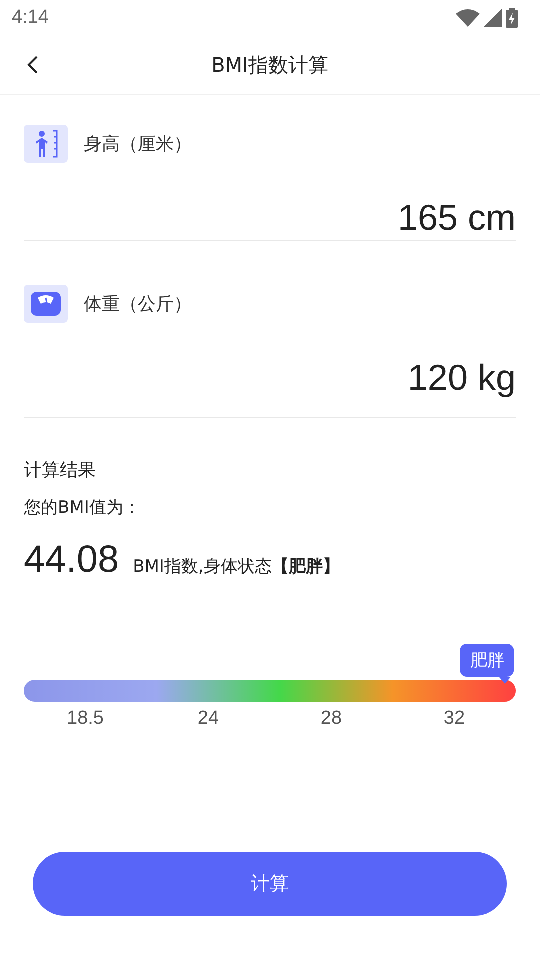  I want to click on section-heading: 计算结果, so click(60, 470).